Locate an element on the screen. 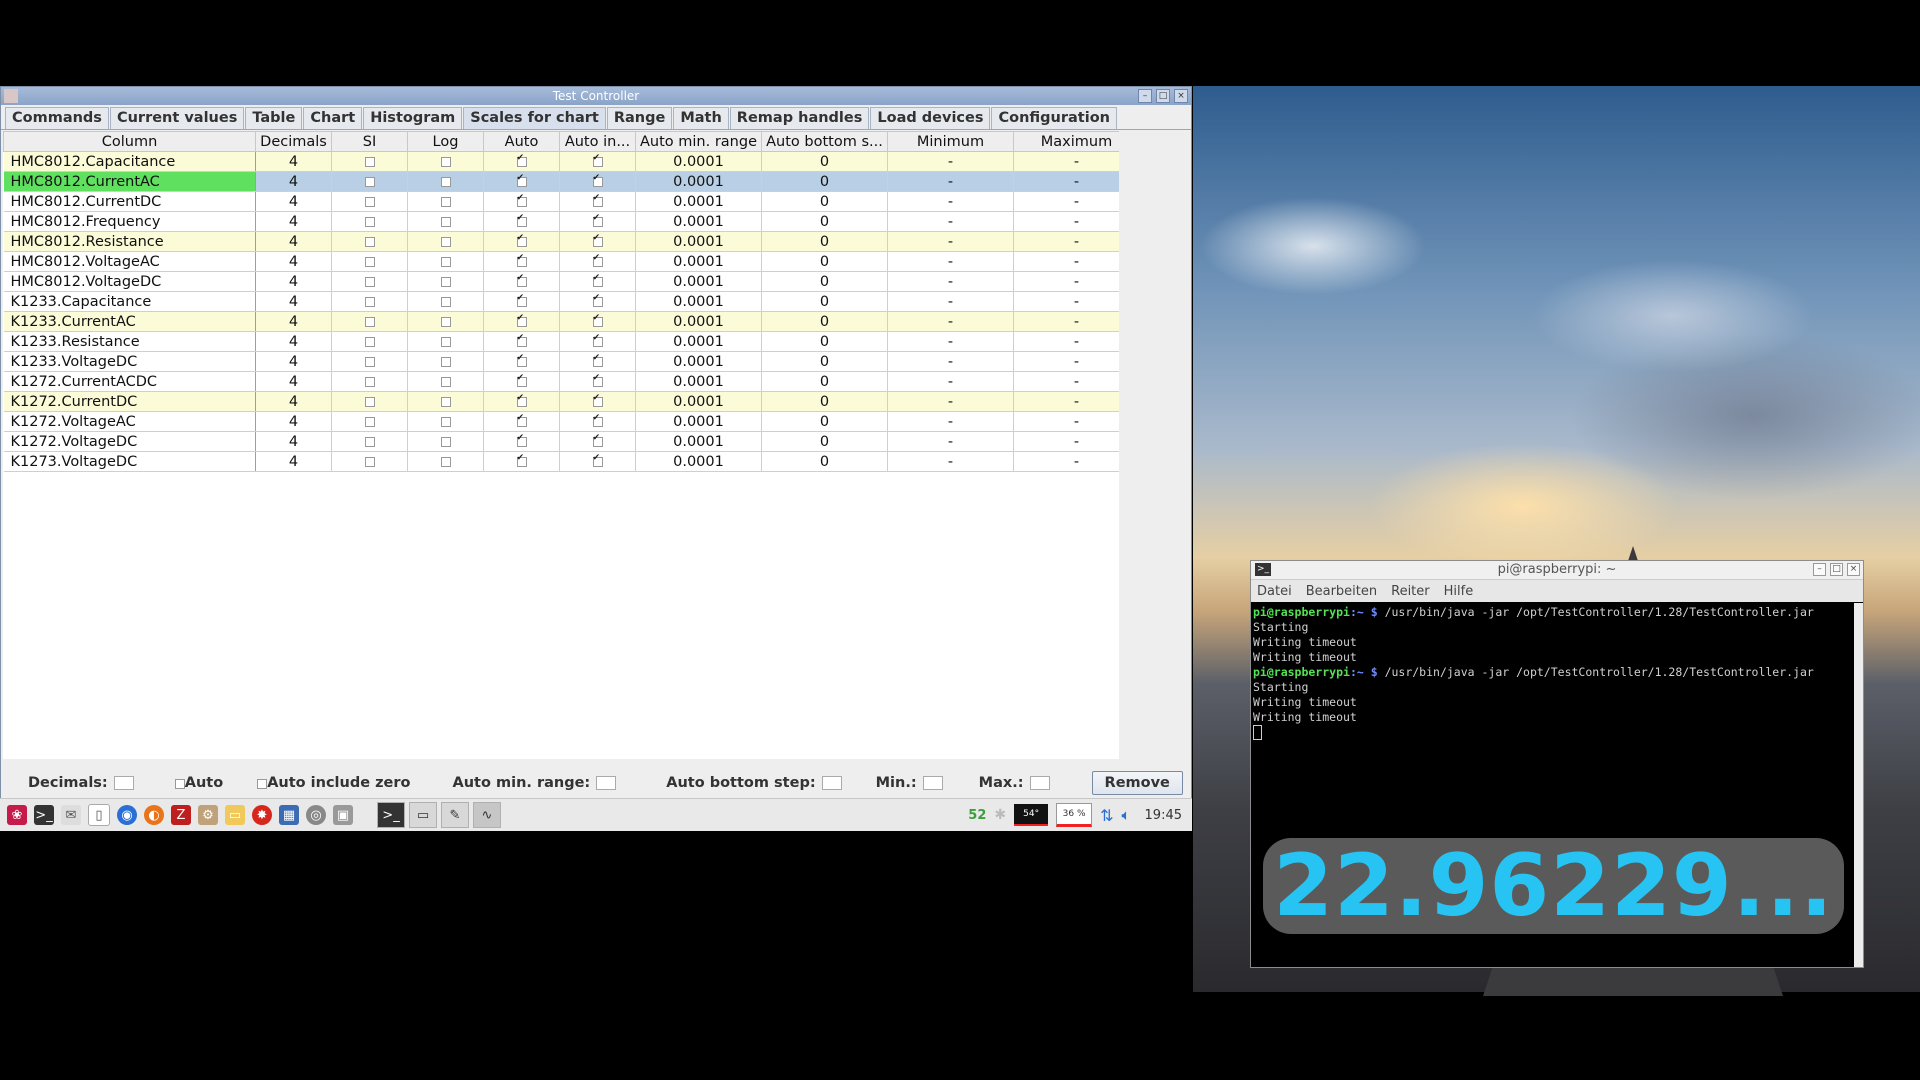  clock: 19:45 is located at coordinates (1163, 815).